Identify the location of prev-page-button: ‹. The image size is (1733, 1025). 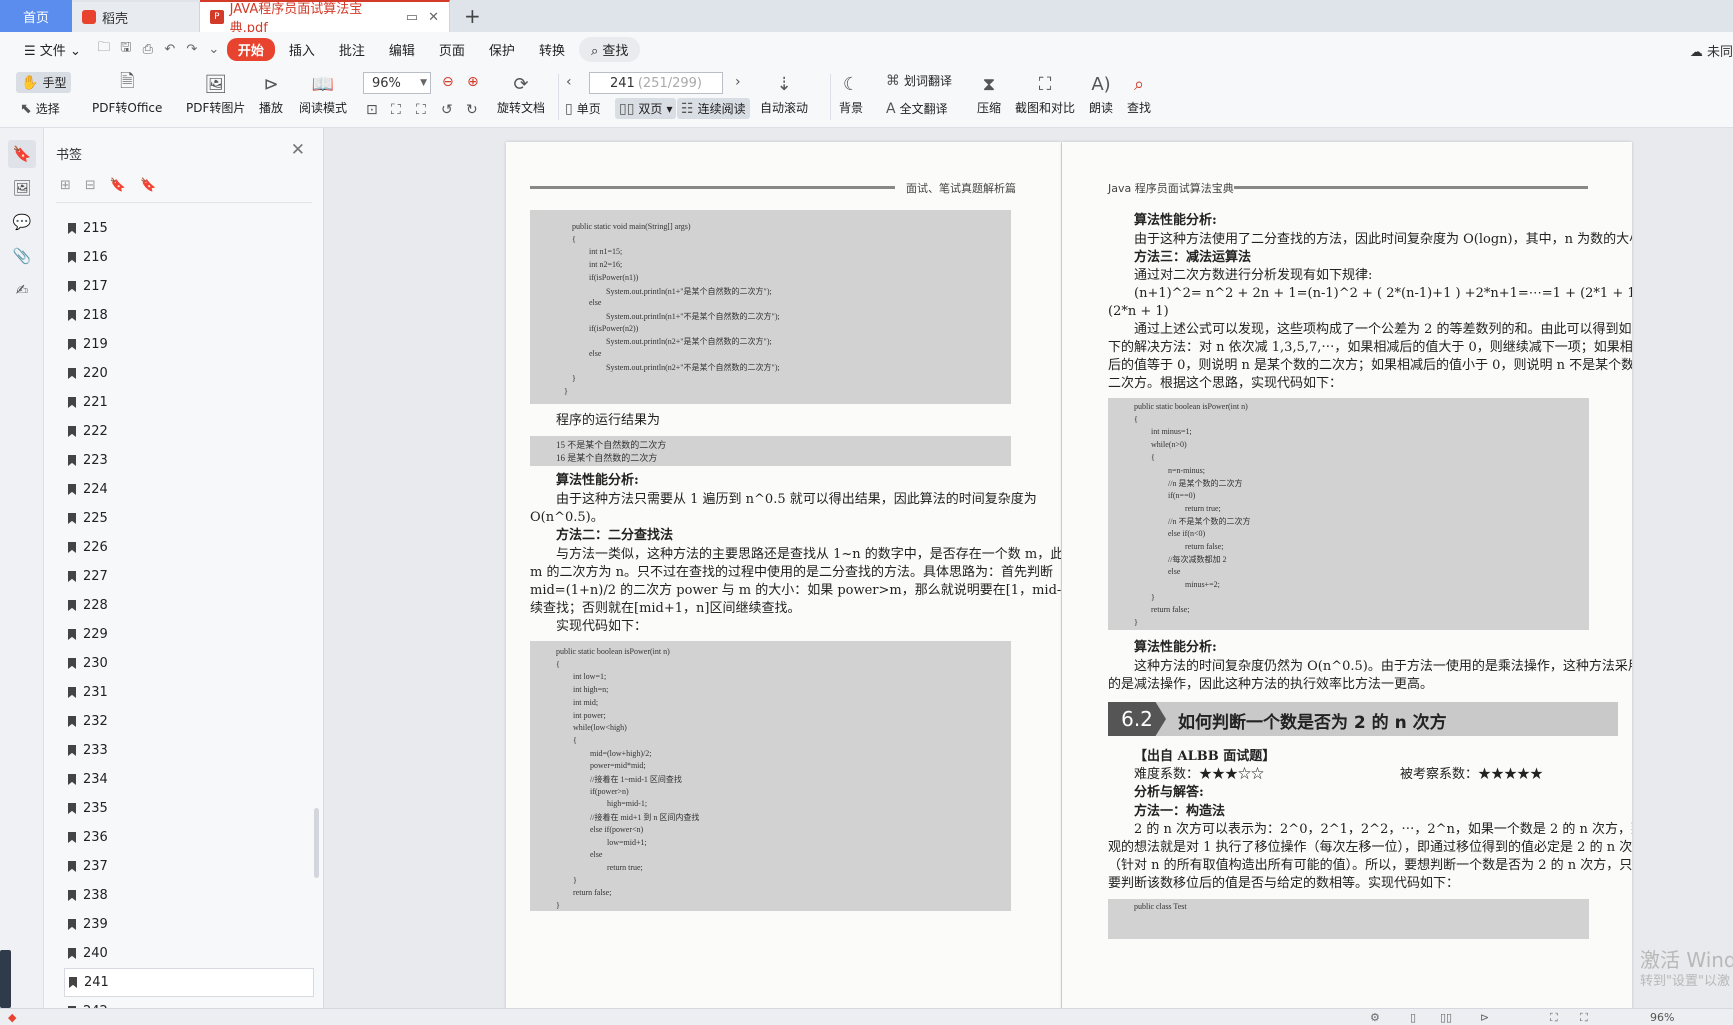
(569, 82).